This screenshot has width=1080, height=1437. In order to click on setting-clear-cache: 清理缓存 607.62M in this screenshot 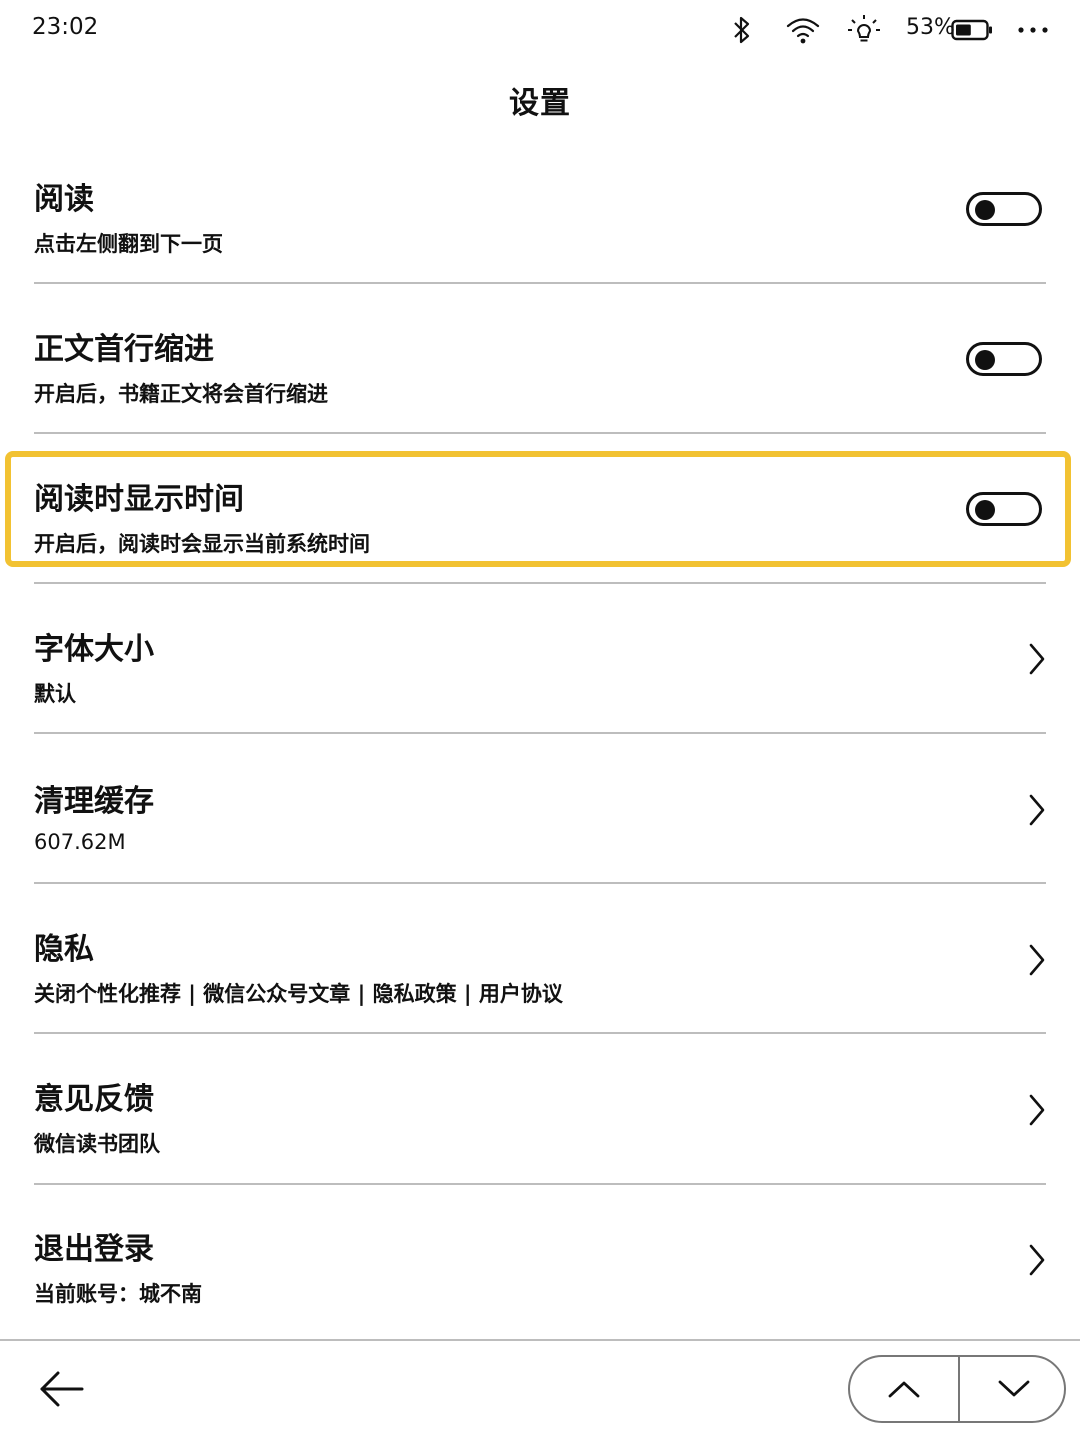, I will do `click(540, 835)`.